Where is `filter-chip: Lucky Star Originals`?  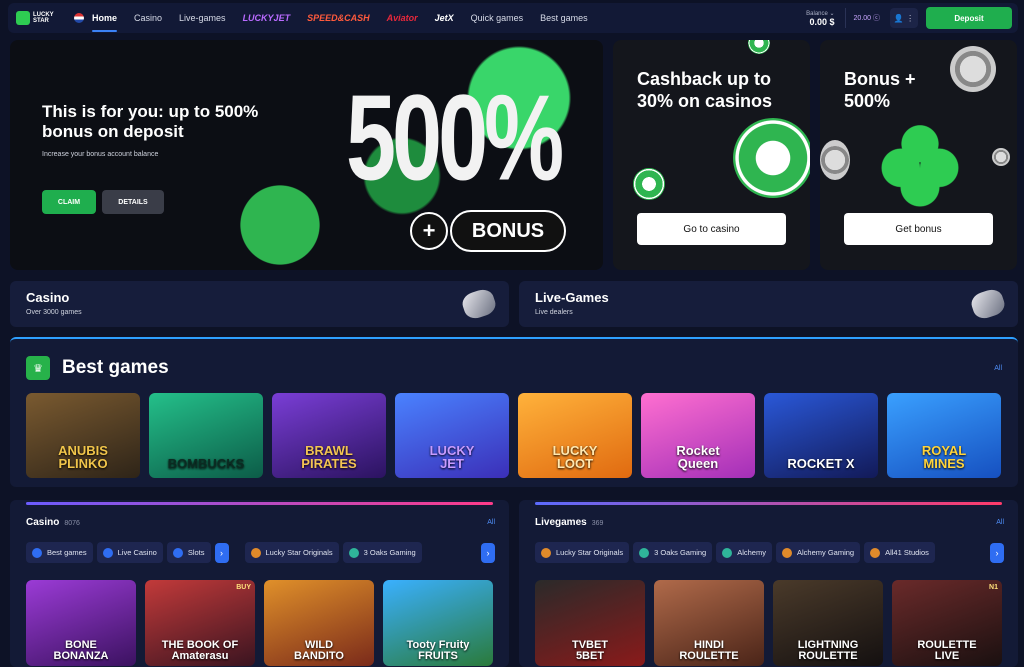 filter-chip: Lucky Star Originals is located at coordinates (582, 552).